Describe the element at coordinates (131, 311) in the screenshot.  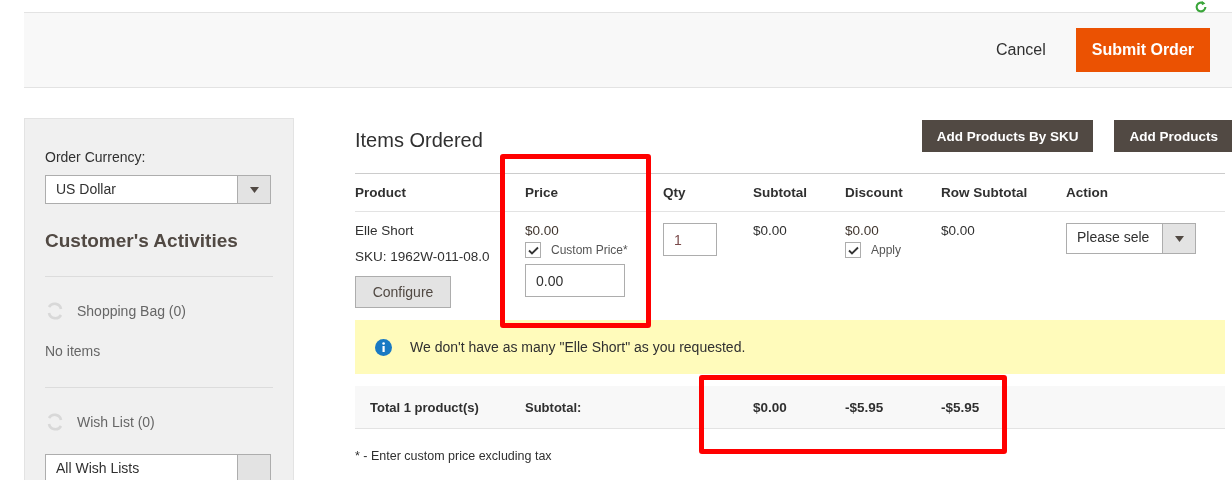
I see `section-title: Shopping Bag (0)` at that location.